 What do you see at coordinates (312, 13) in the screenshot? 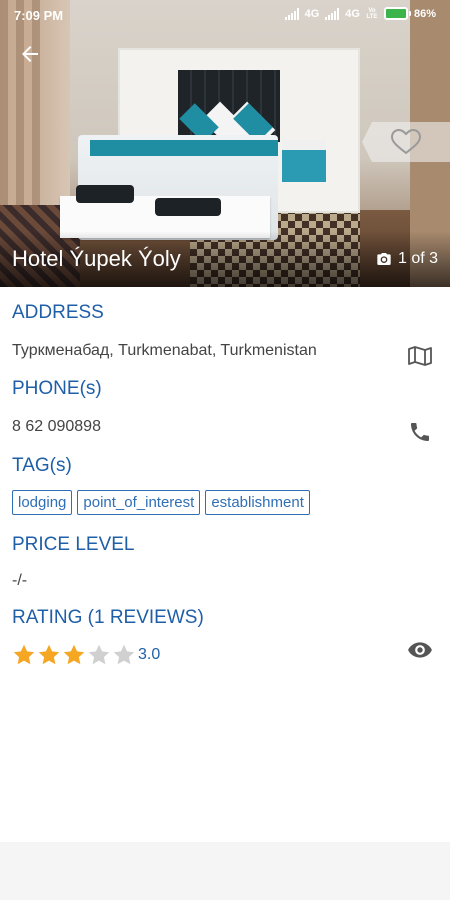
I see `network-type-1: 4G` at bounding box center [312, 13].